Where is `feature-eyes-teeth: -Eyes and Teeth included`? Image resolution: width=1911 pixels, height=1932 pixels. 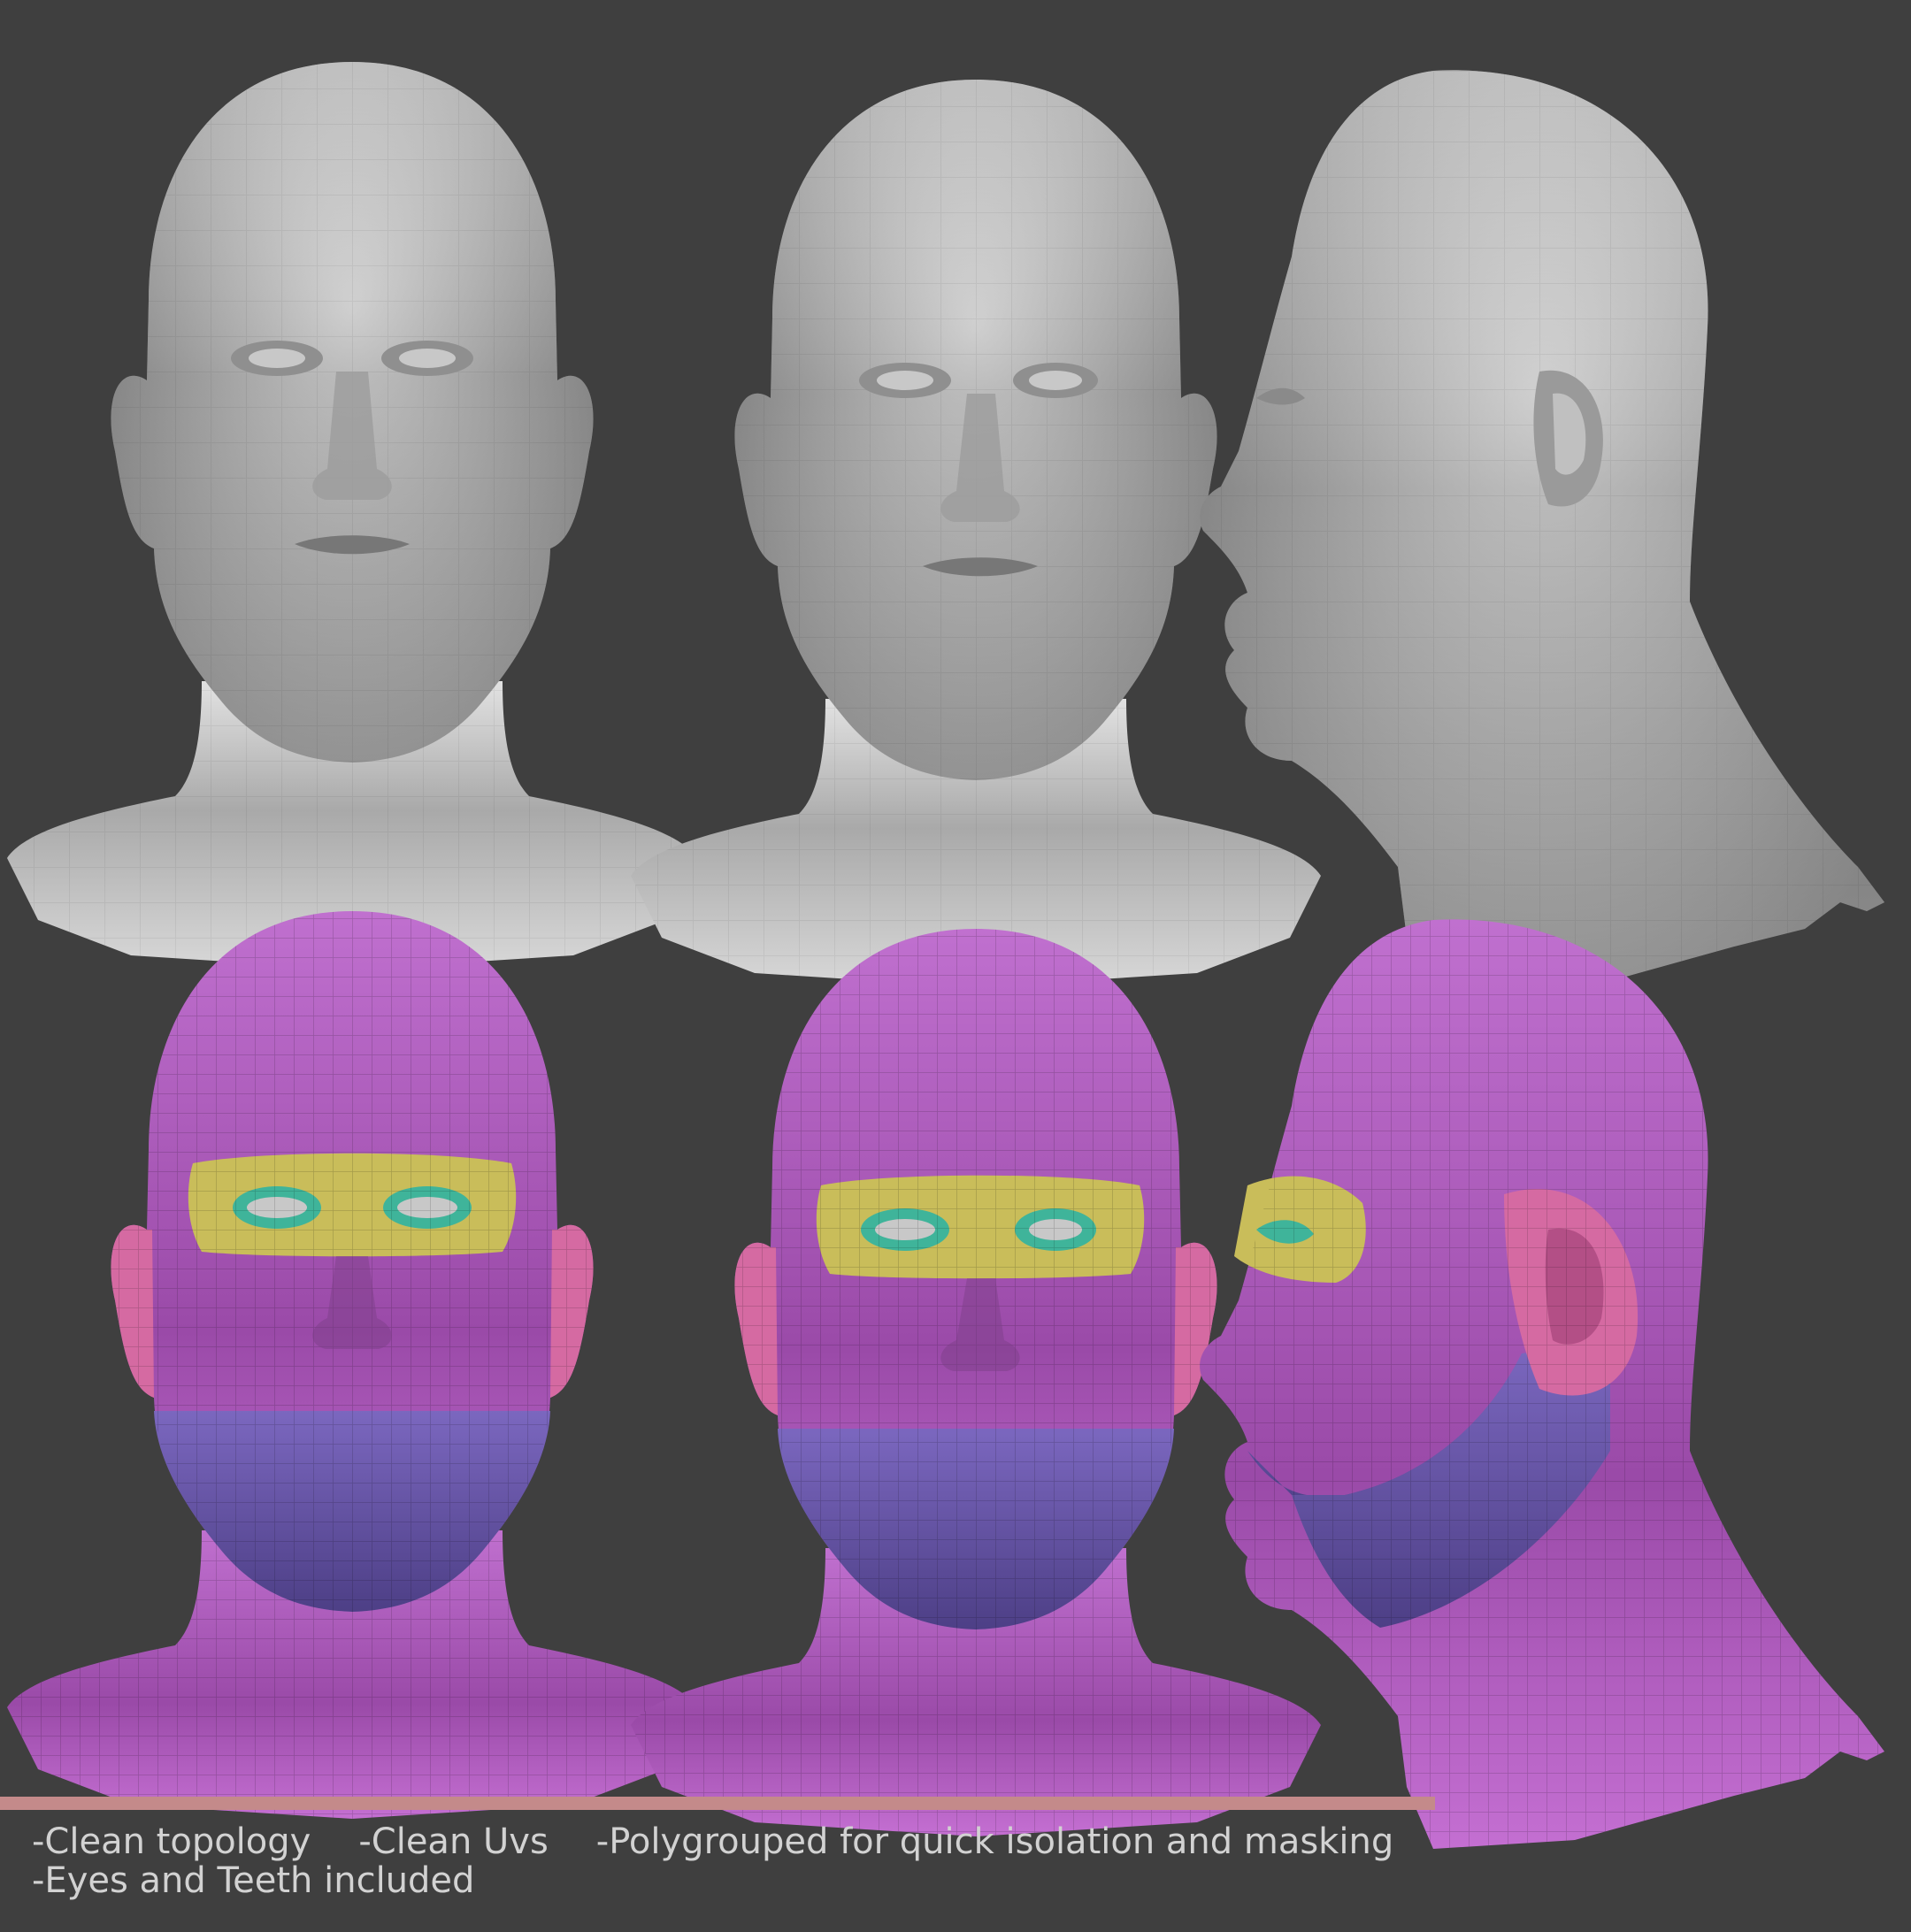 feature-eyes-teeth: -Eyes and Teeth included is located at coordinates (253, 1880).